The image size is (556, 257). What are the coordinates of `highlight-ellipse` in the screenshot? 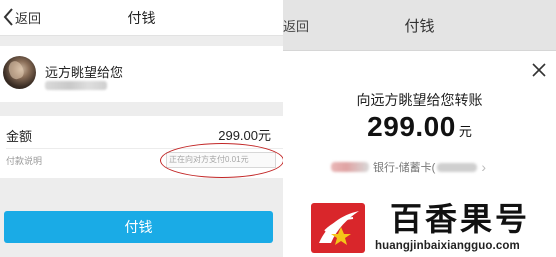 It's located at (221, 160).